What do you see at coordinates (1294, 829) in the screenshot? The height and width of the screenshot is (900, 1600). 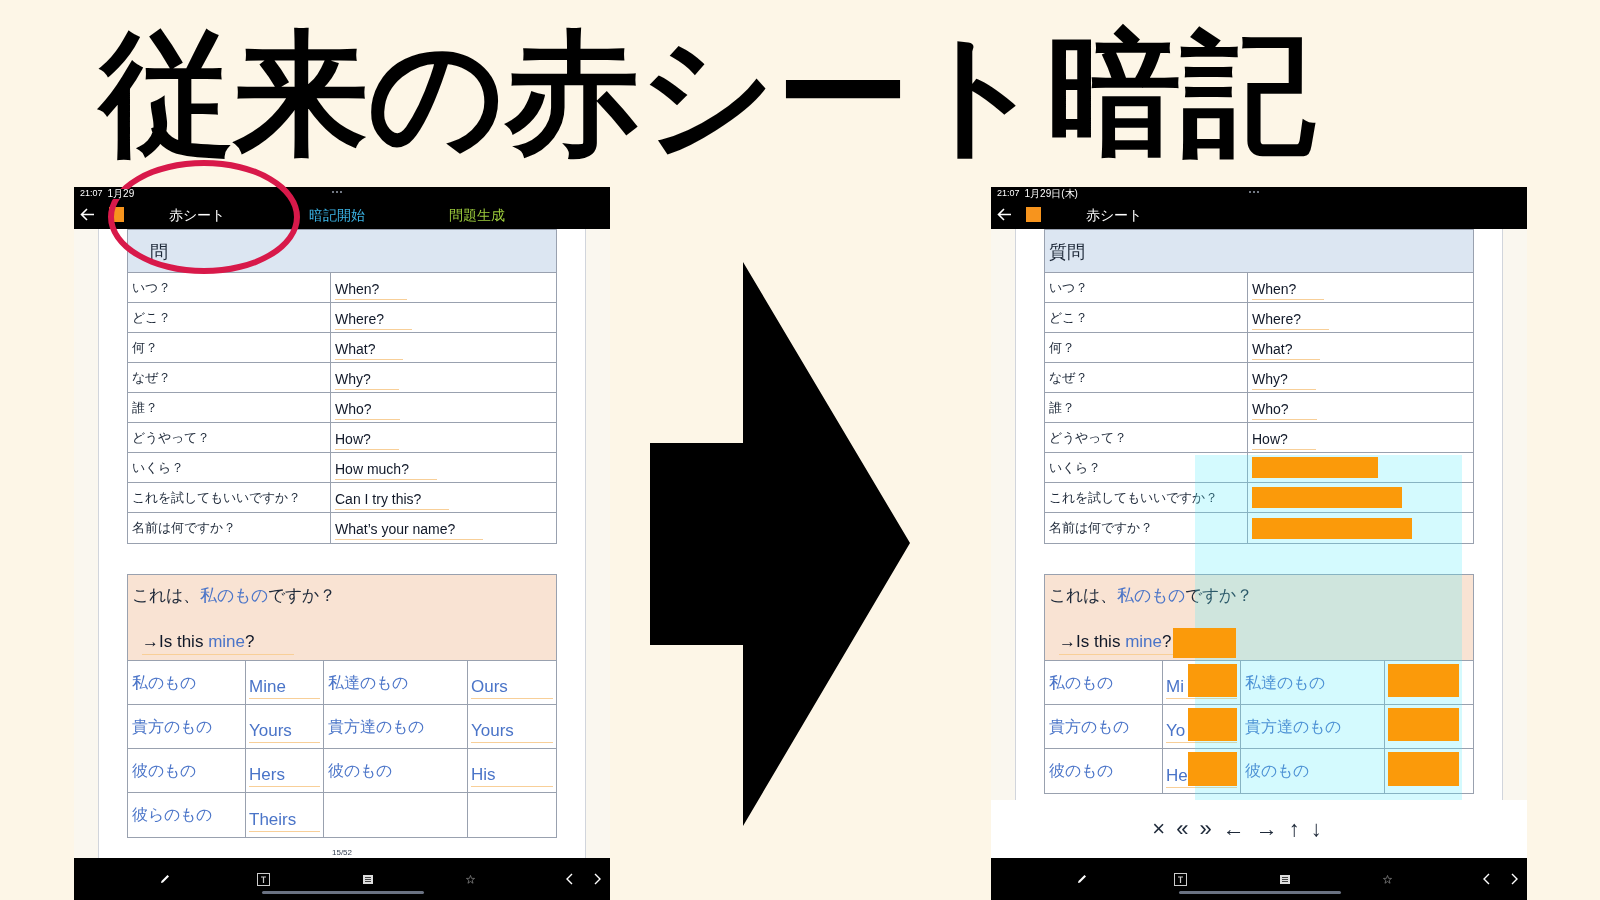 I see `control-button: ↑` at bounding box center [1294, 829].